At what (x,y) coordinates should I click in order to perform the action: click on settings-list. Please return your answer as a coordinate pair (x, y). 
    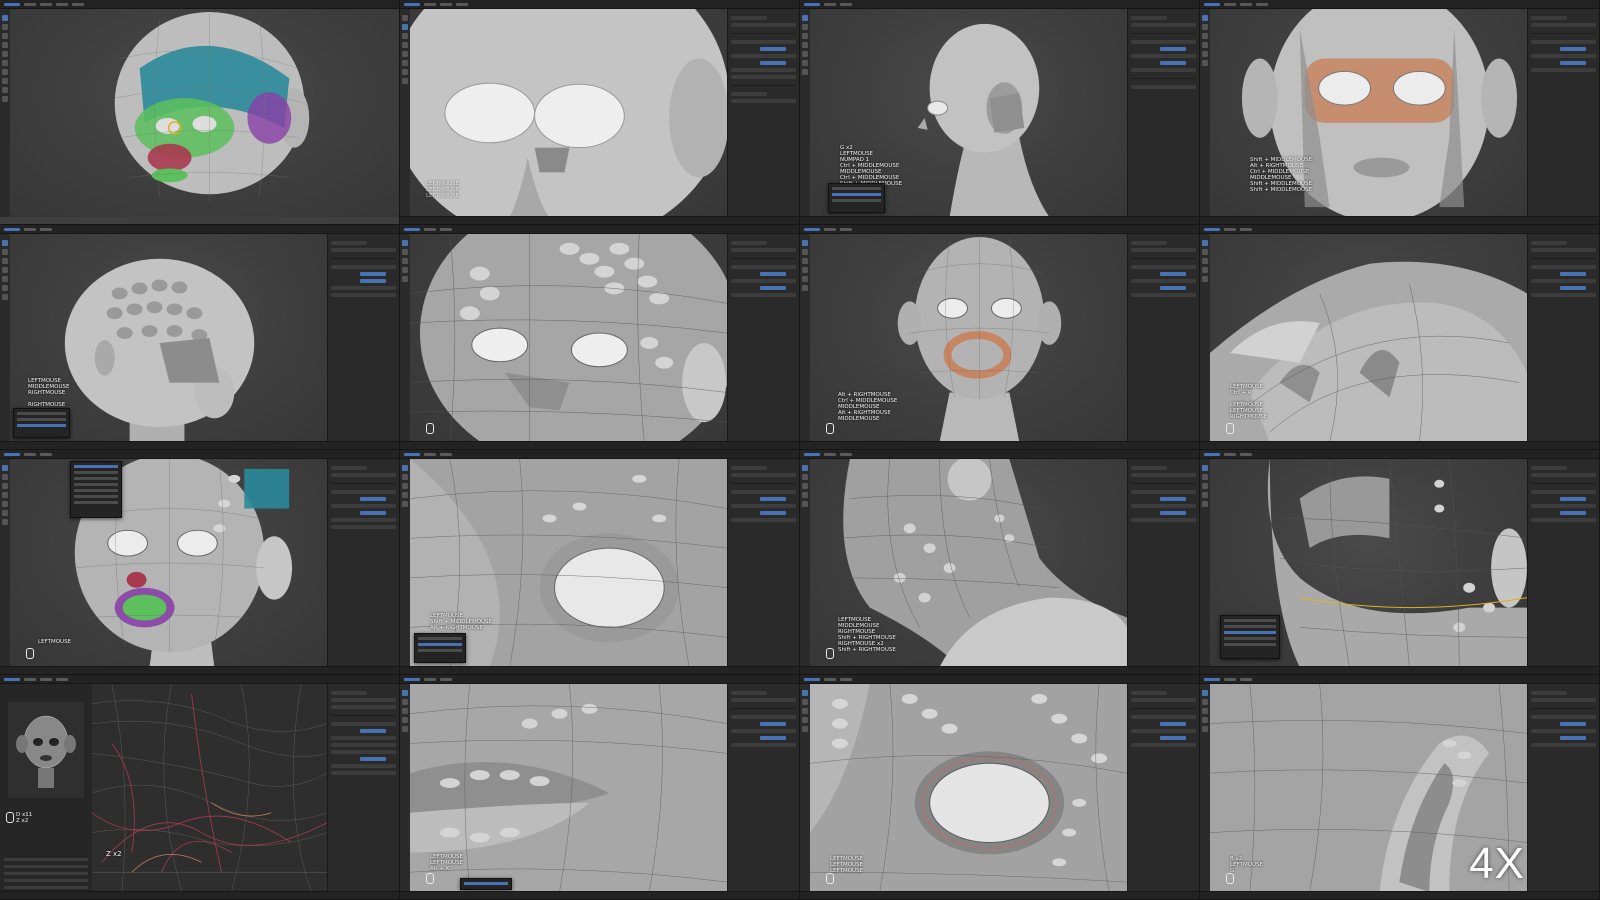
    Looking at the image, I should click on (46, 873).